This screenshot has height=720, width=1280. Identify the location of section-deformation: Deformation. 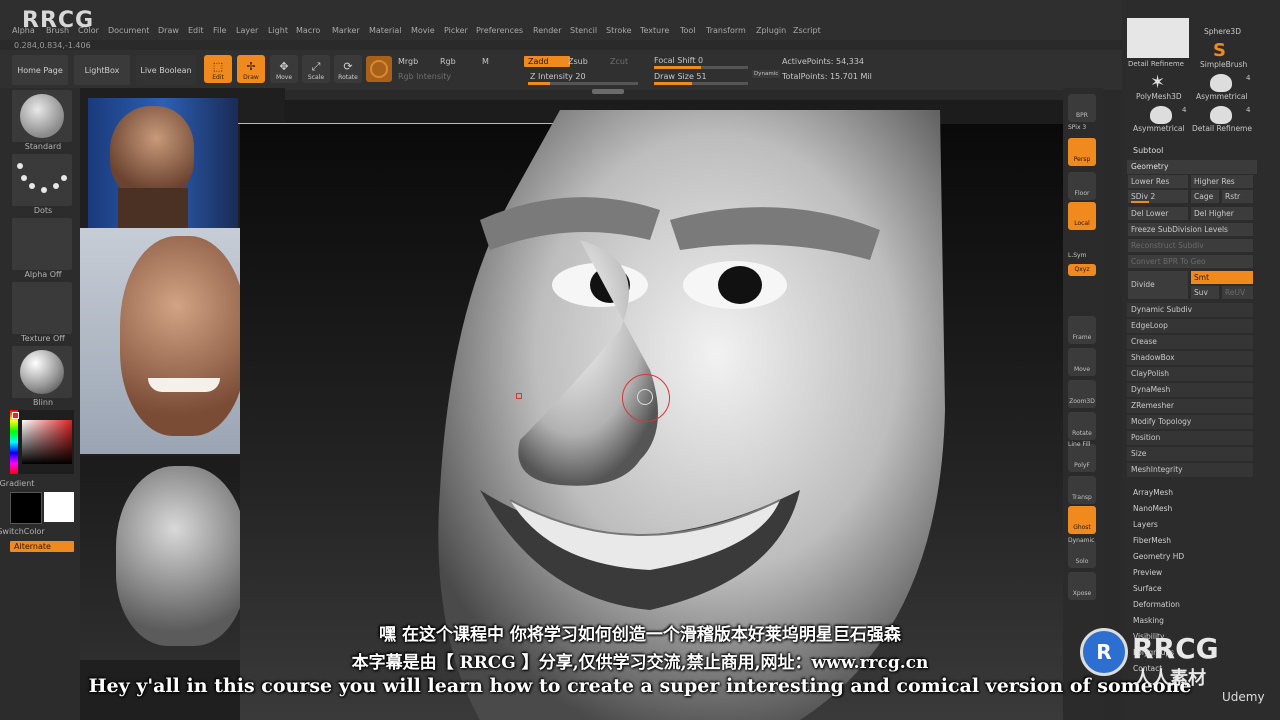
(1156, 604).